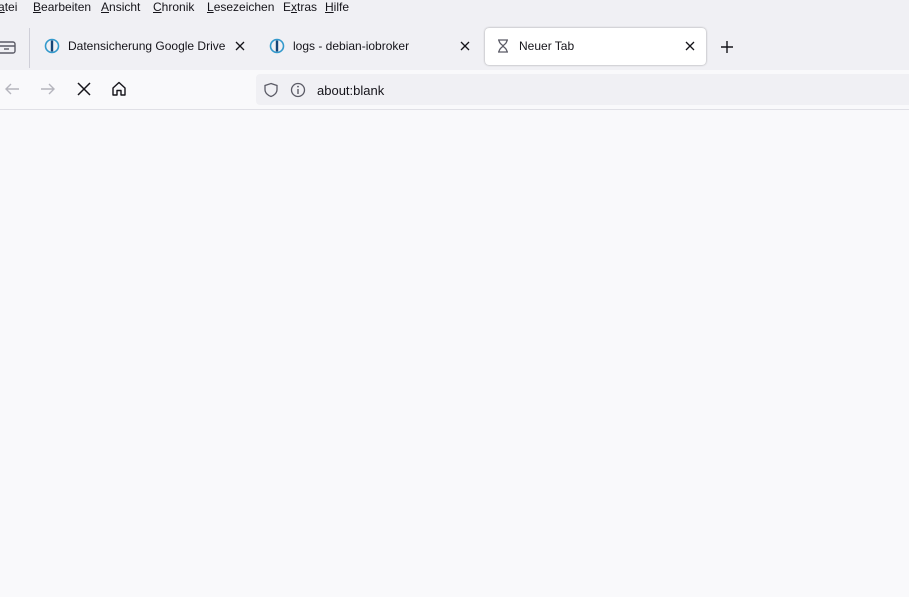  What do you see at coordinates (582, 89) in the screenshot?
I see `url-bar: about:blank` at bounding box center [582, 89].